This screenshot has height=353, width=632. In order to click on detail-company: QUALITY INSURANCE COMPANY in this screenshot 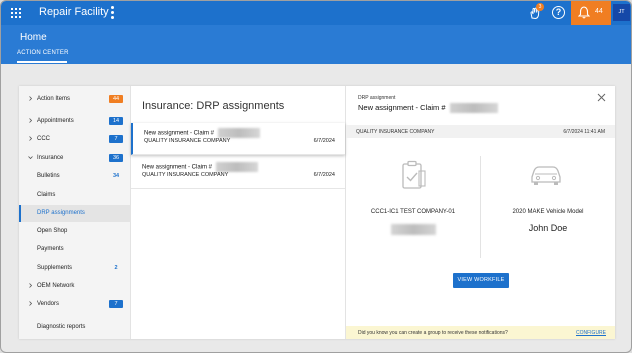, I will do `click(395, 132)`.